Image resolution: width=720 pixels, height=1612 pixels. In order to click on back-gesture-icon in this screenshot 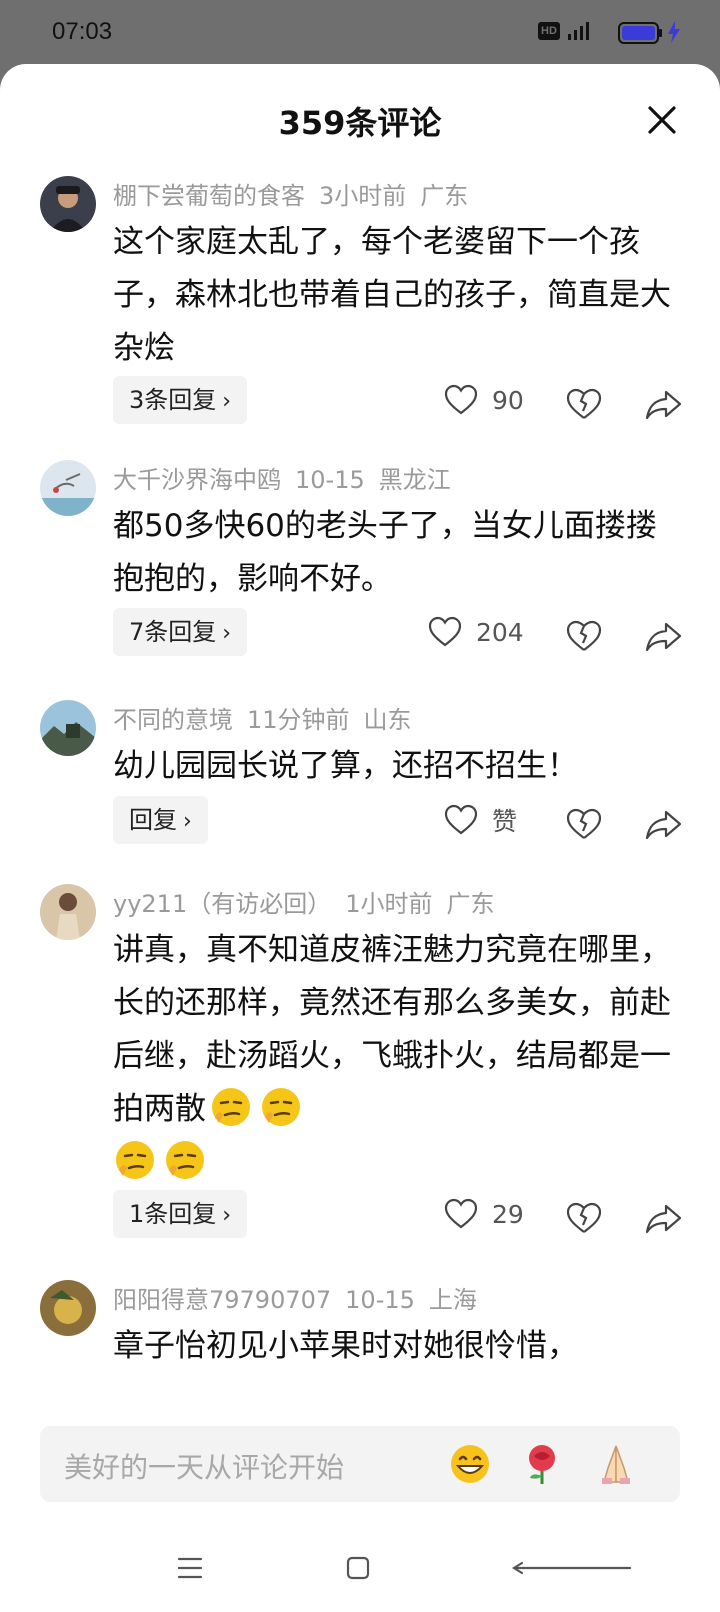, I will do `click(572, 1568)`.